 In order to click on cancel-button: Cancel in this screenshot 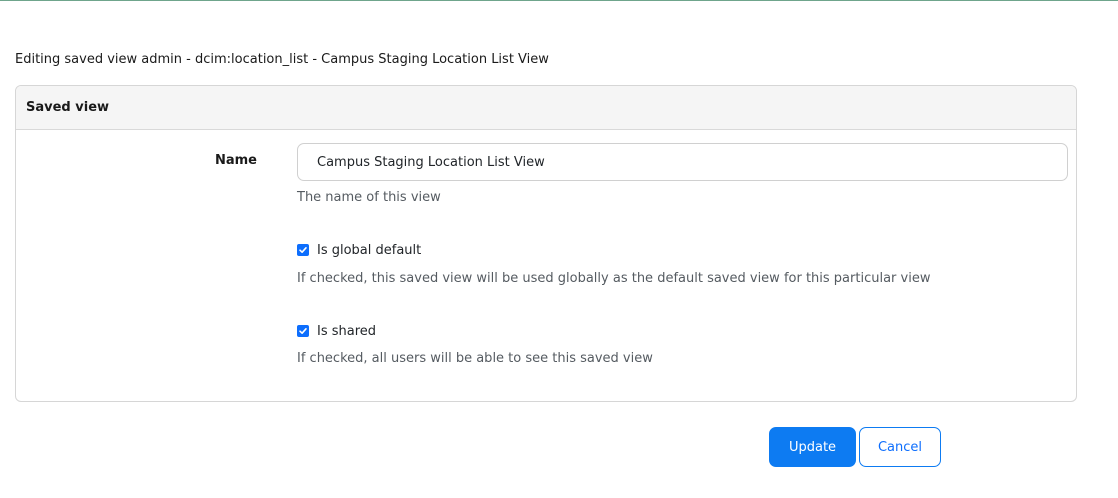, I will do `click(900, 447)`.